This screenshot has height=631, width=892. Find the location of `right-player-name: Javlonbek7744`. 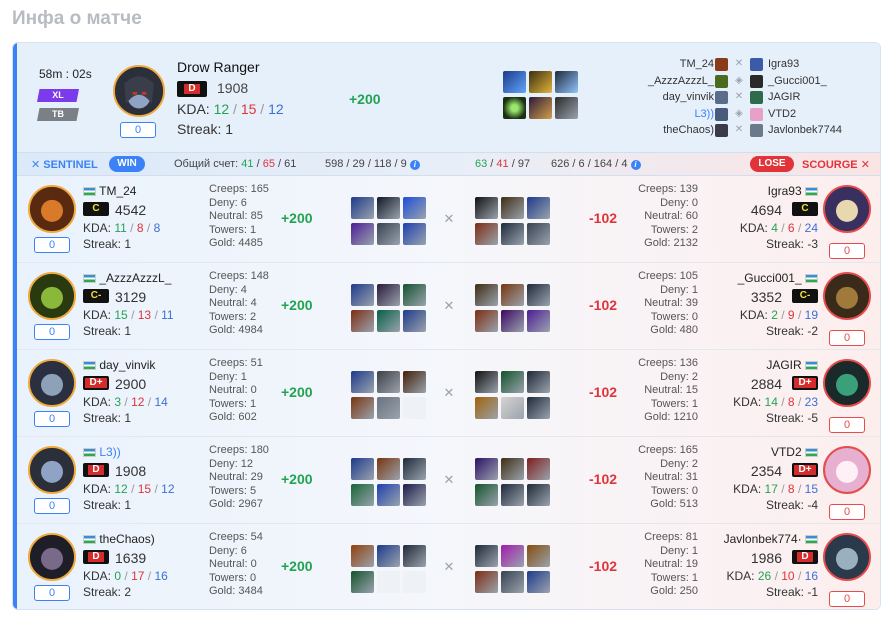

right-player-name: Javlonbek7744 is located at coordinates (805, 130).